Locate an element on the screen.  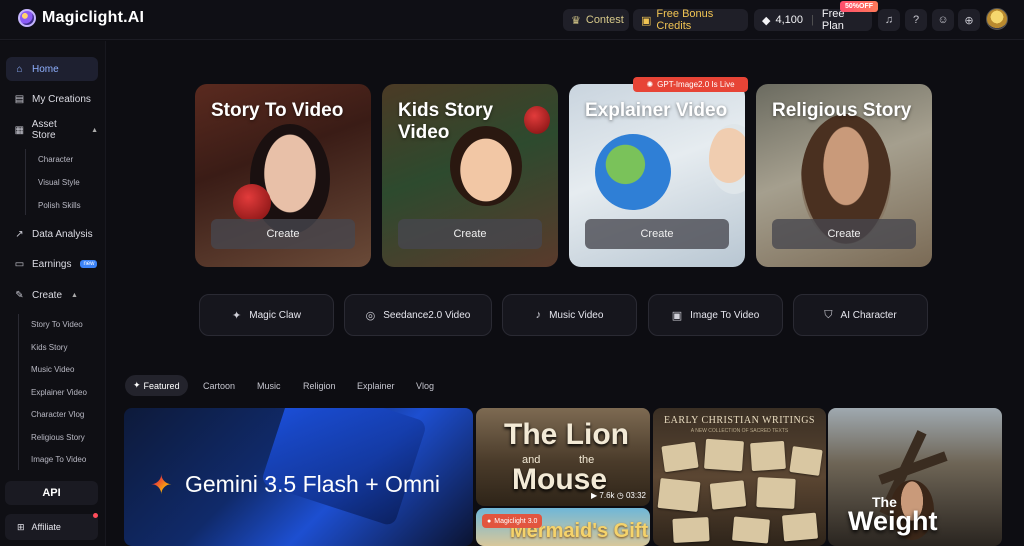
tool-label: AI Character is located at coordinates (868, 315).